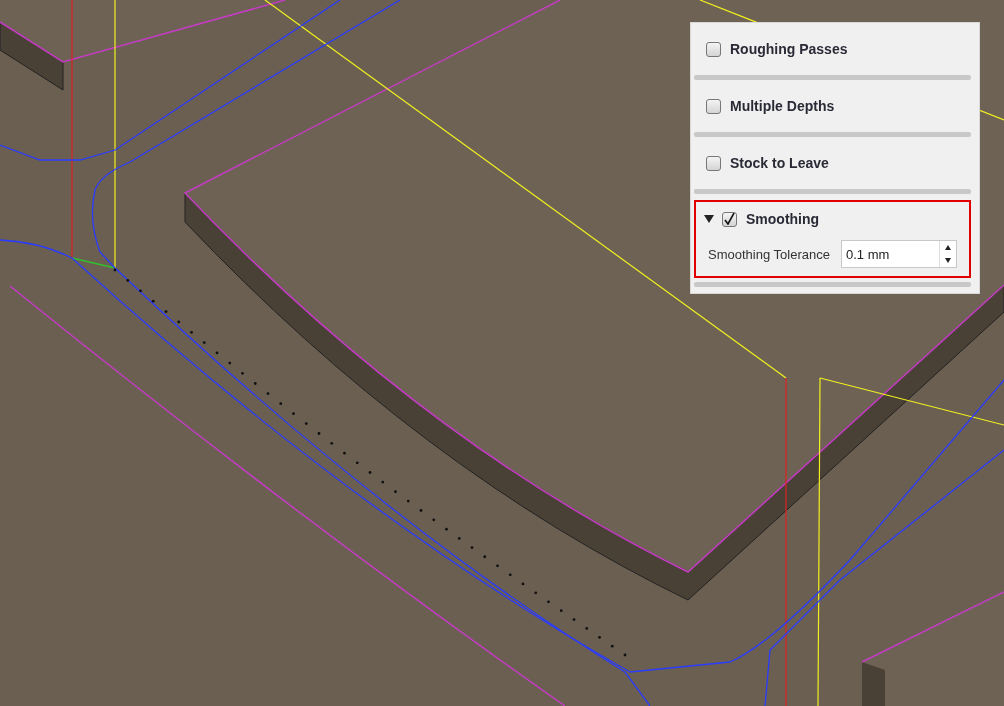 The width and height of the screenshot is (1004, 706). I want to click on section-label: Smoothing, so click(783, 219).